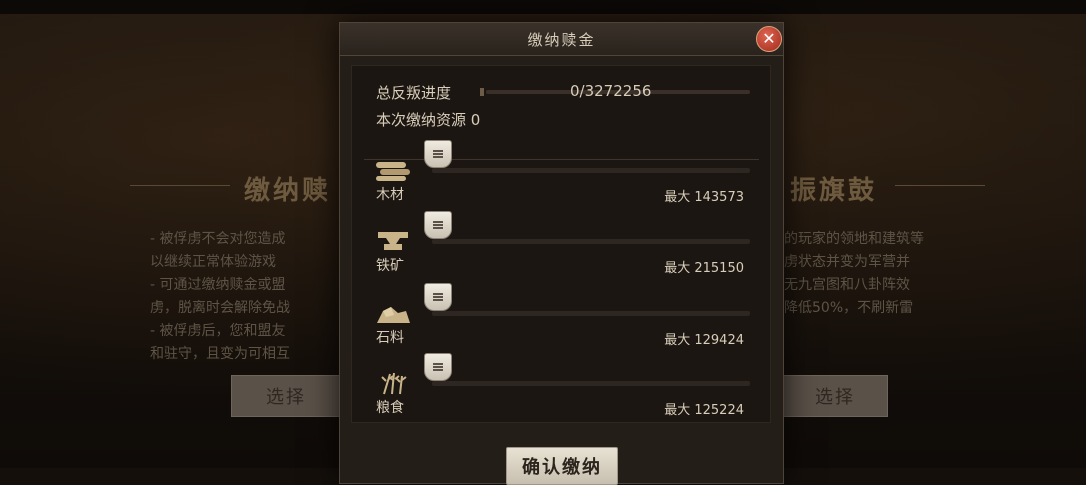  Describe the element at coordinates (561, 175) in the screenshot. I see `resource-row-wood: 木材 最大 143573` at that location.